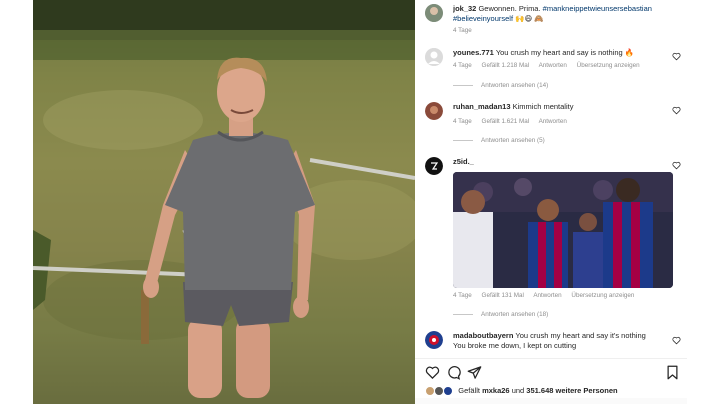 The image size is (720, 404). What do you see at coordinates (515, 345) in the screenshot?
I see `comment-text-2: You broke me down, I kept on cutting` at bounding box center [515, 345].